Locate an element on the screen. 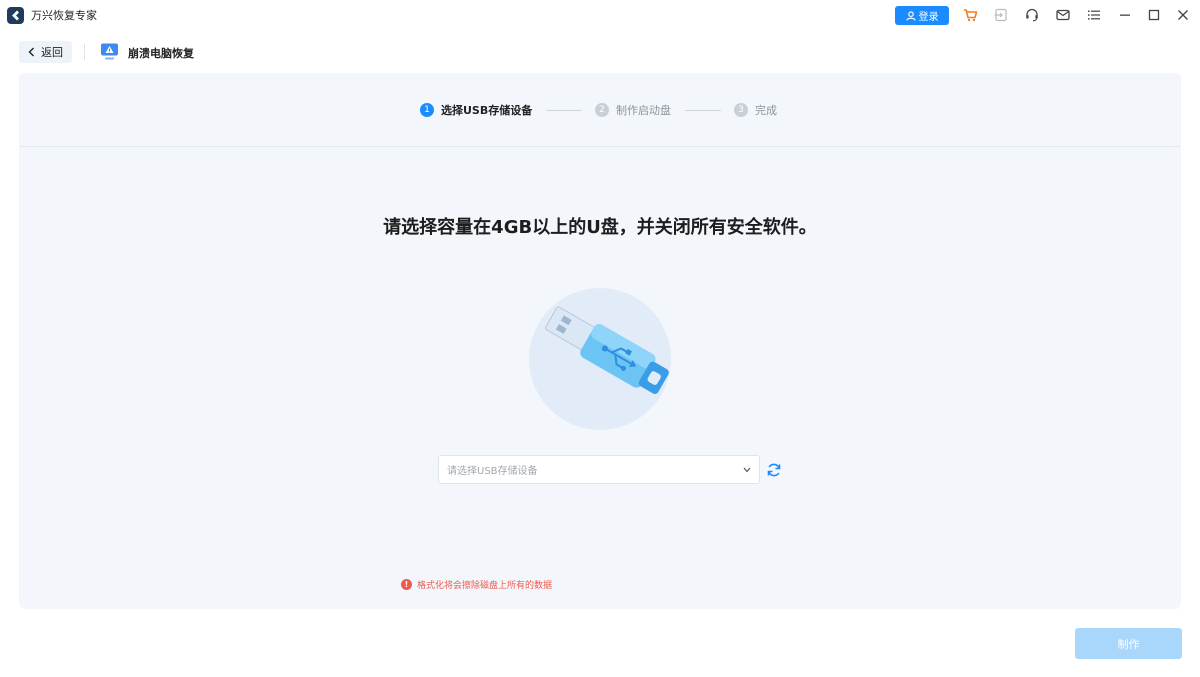 Image resolution: width=1200 pixels, height=677 pixels. step-select-usb: 1 选择USB存储设备 is located at coordinates (476, 110).